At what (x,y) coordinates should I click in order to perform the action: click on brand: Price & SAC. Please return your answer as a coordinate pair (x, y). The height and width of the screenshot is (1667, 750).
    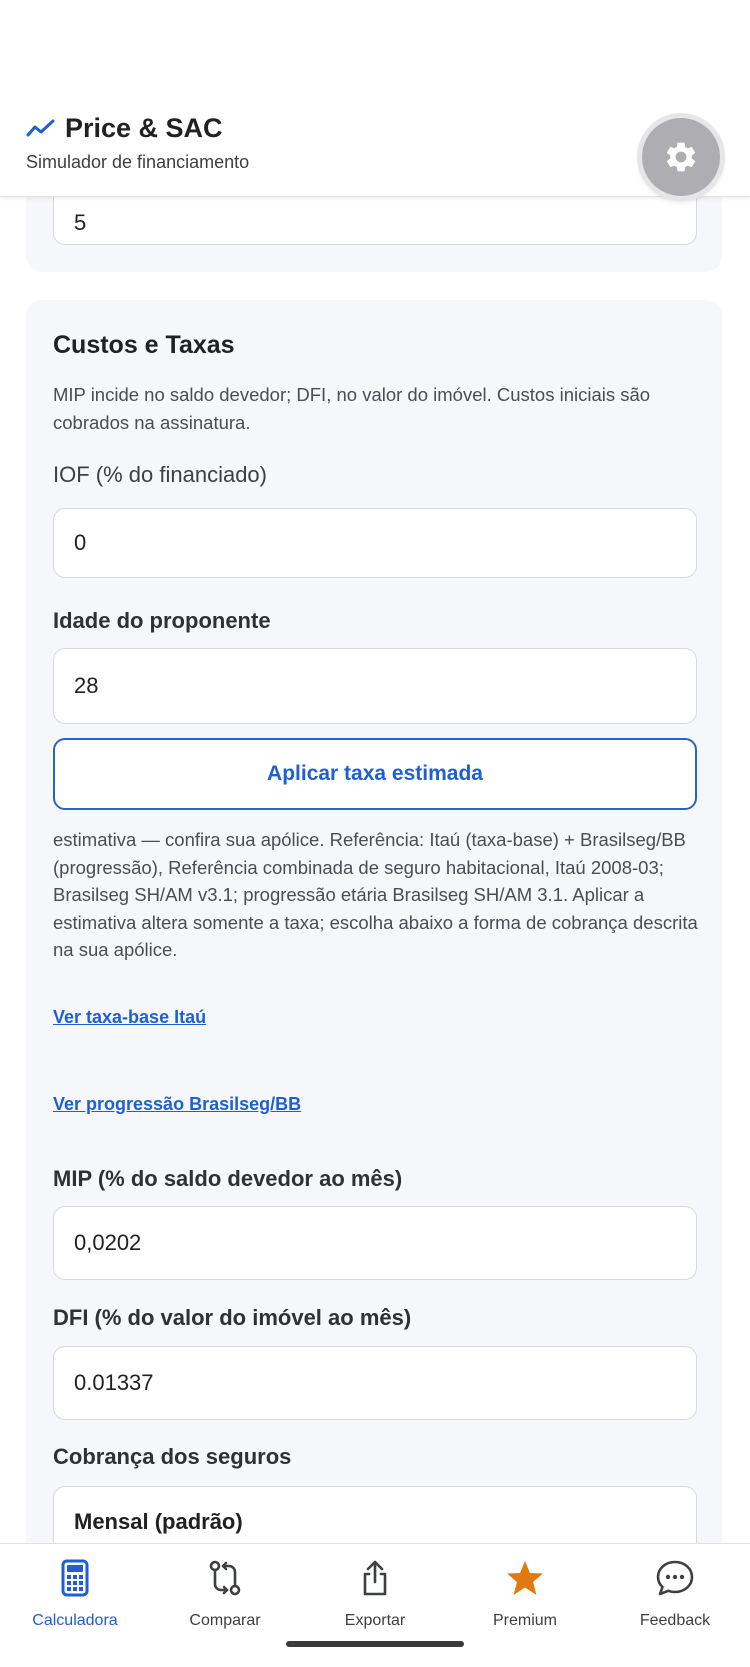
    Looking at the image, I should click on (124, 128).